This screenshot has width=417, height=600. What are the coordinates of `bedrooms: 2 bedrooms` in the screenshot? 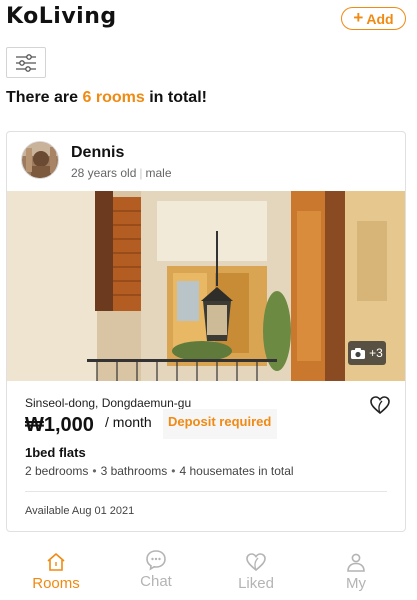 It's located at (57, 471).